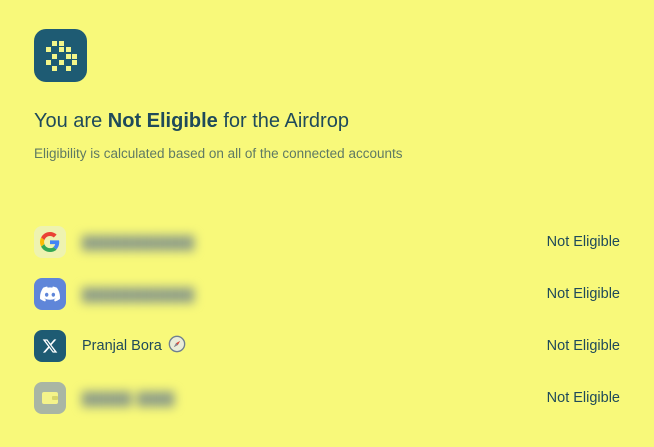  What do you see at coordinates (50, 242) in the screenshot?
I see `google-icon` at bounding box center [50, 242].